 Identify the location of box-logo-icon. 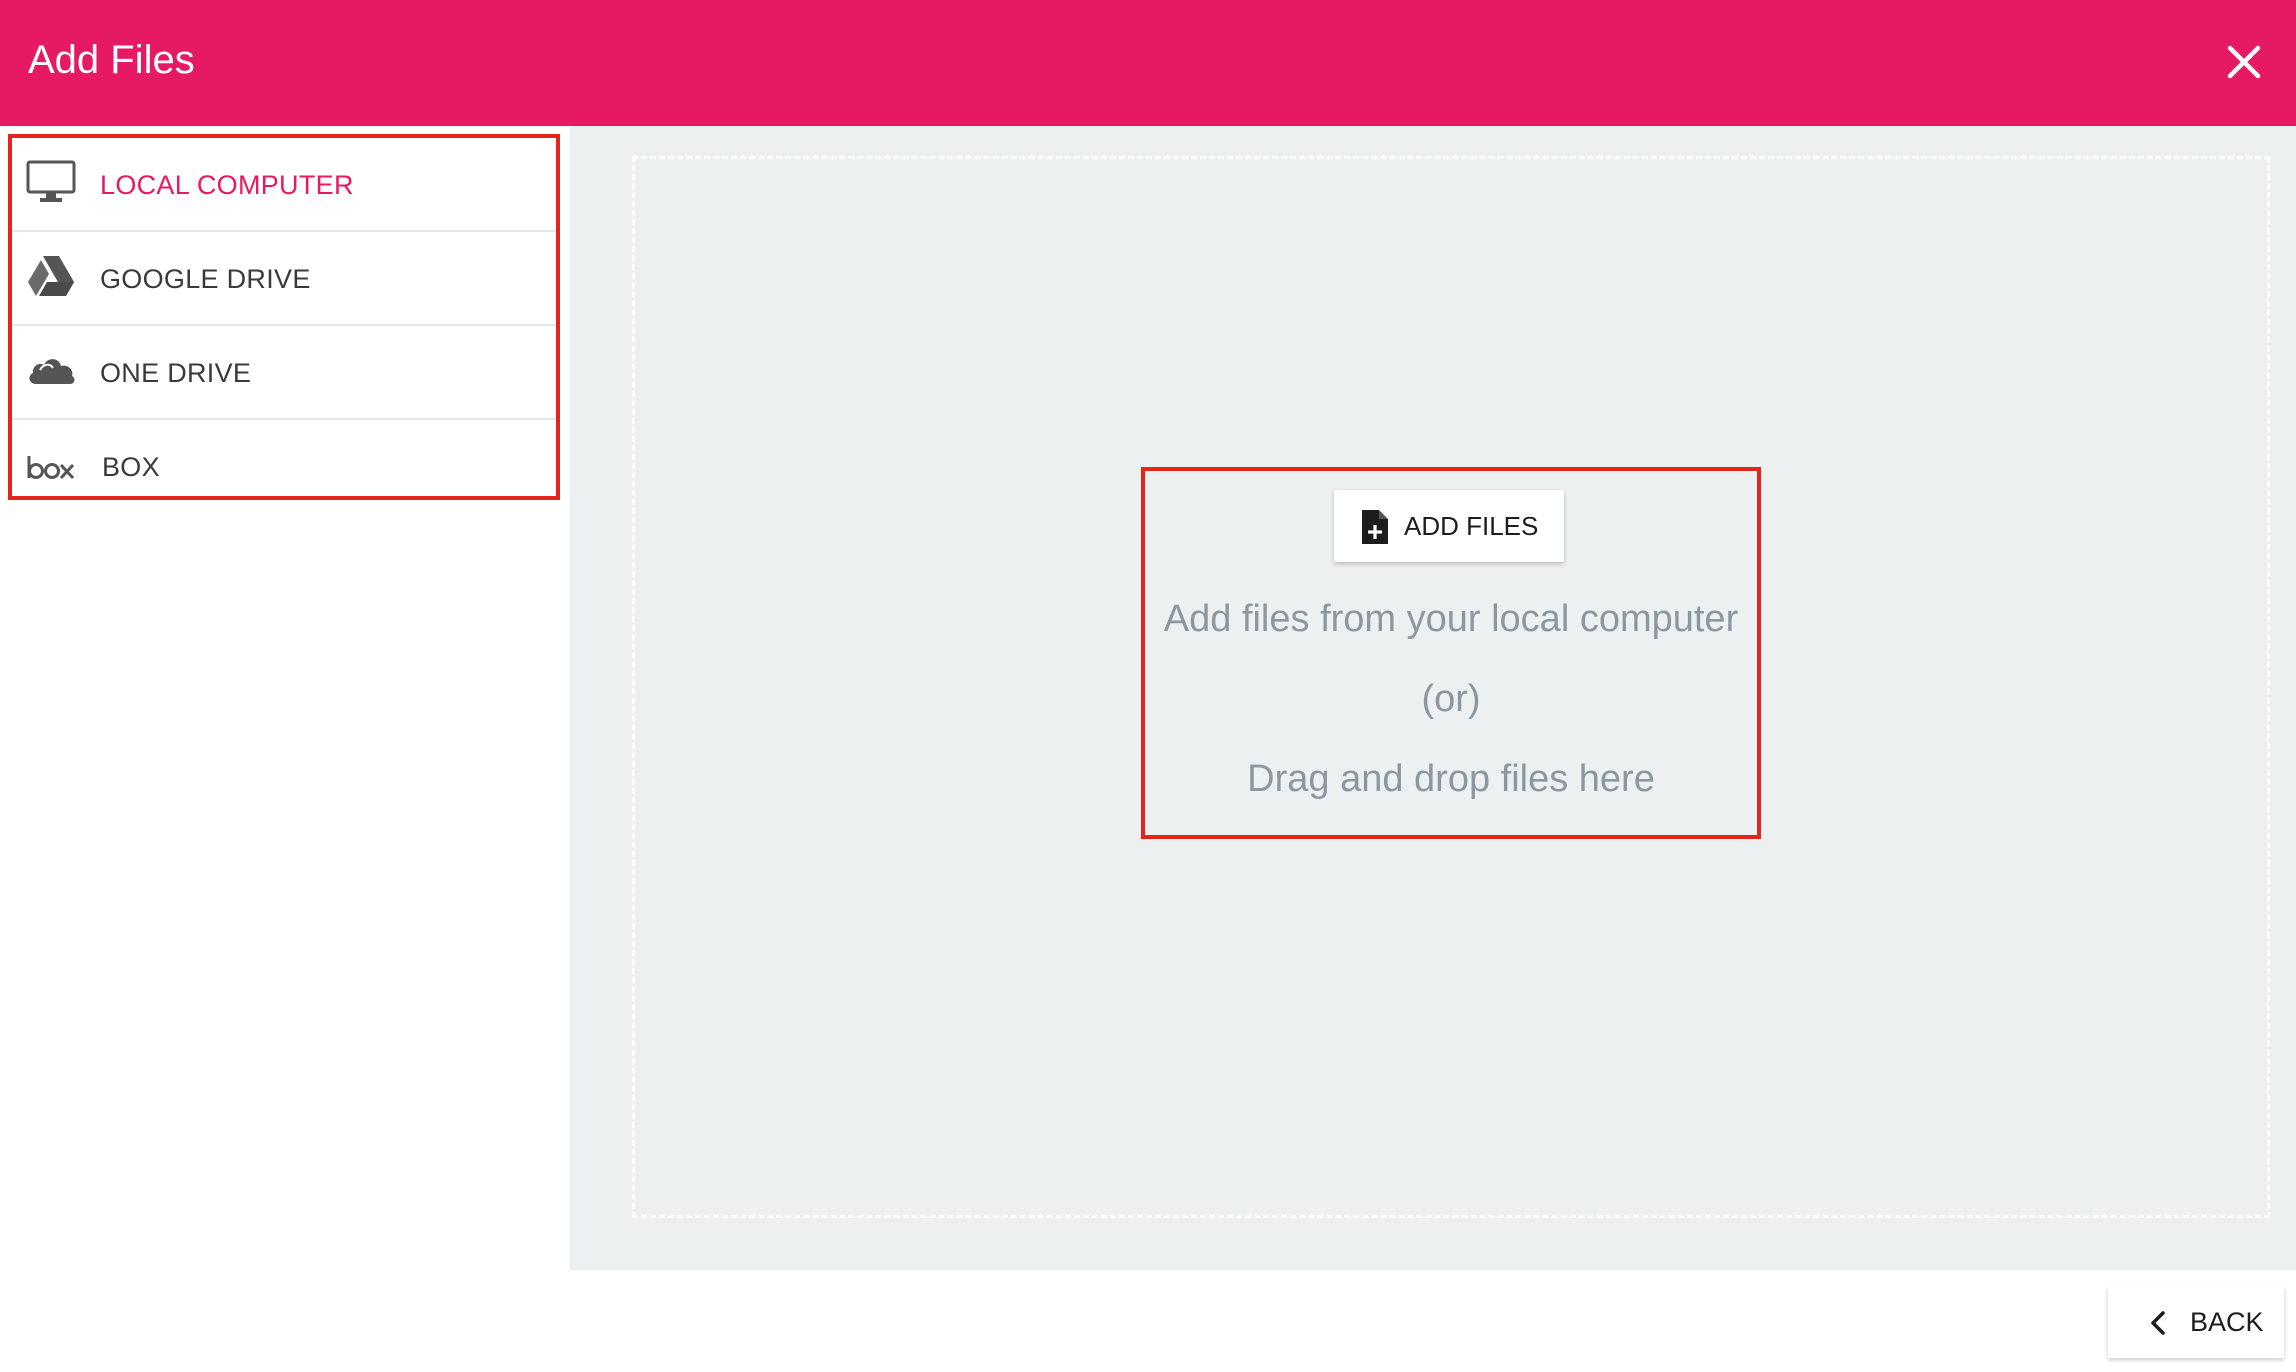
(51, 468).